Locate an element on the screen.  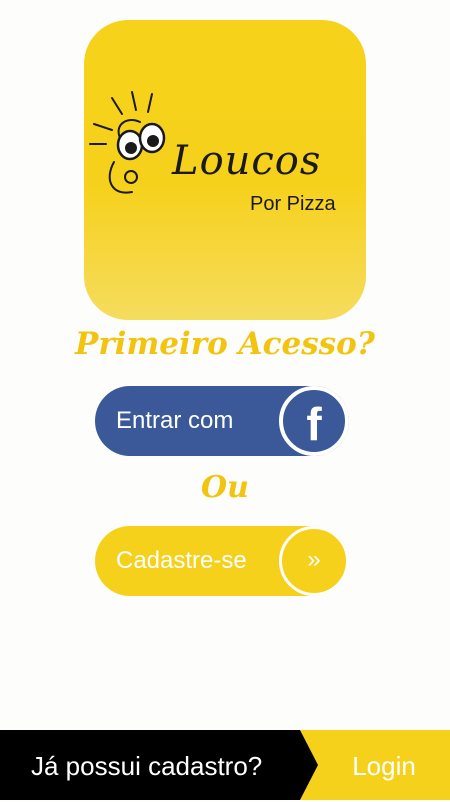
first-access-heading: Primeiro Acesso? is located at coordinates (225, 344).